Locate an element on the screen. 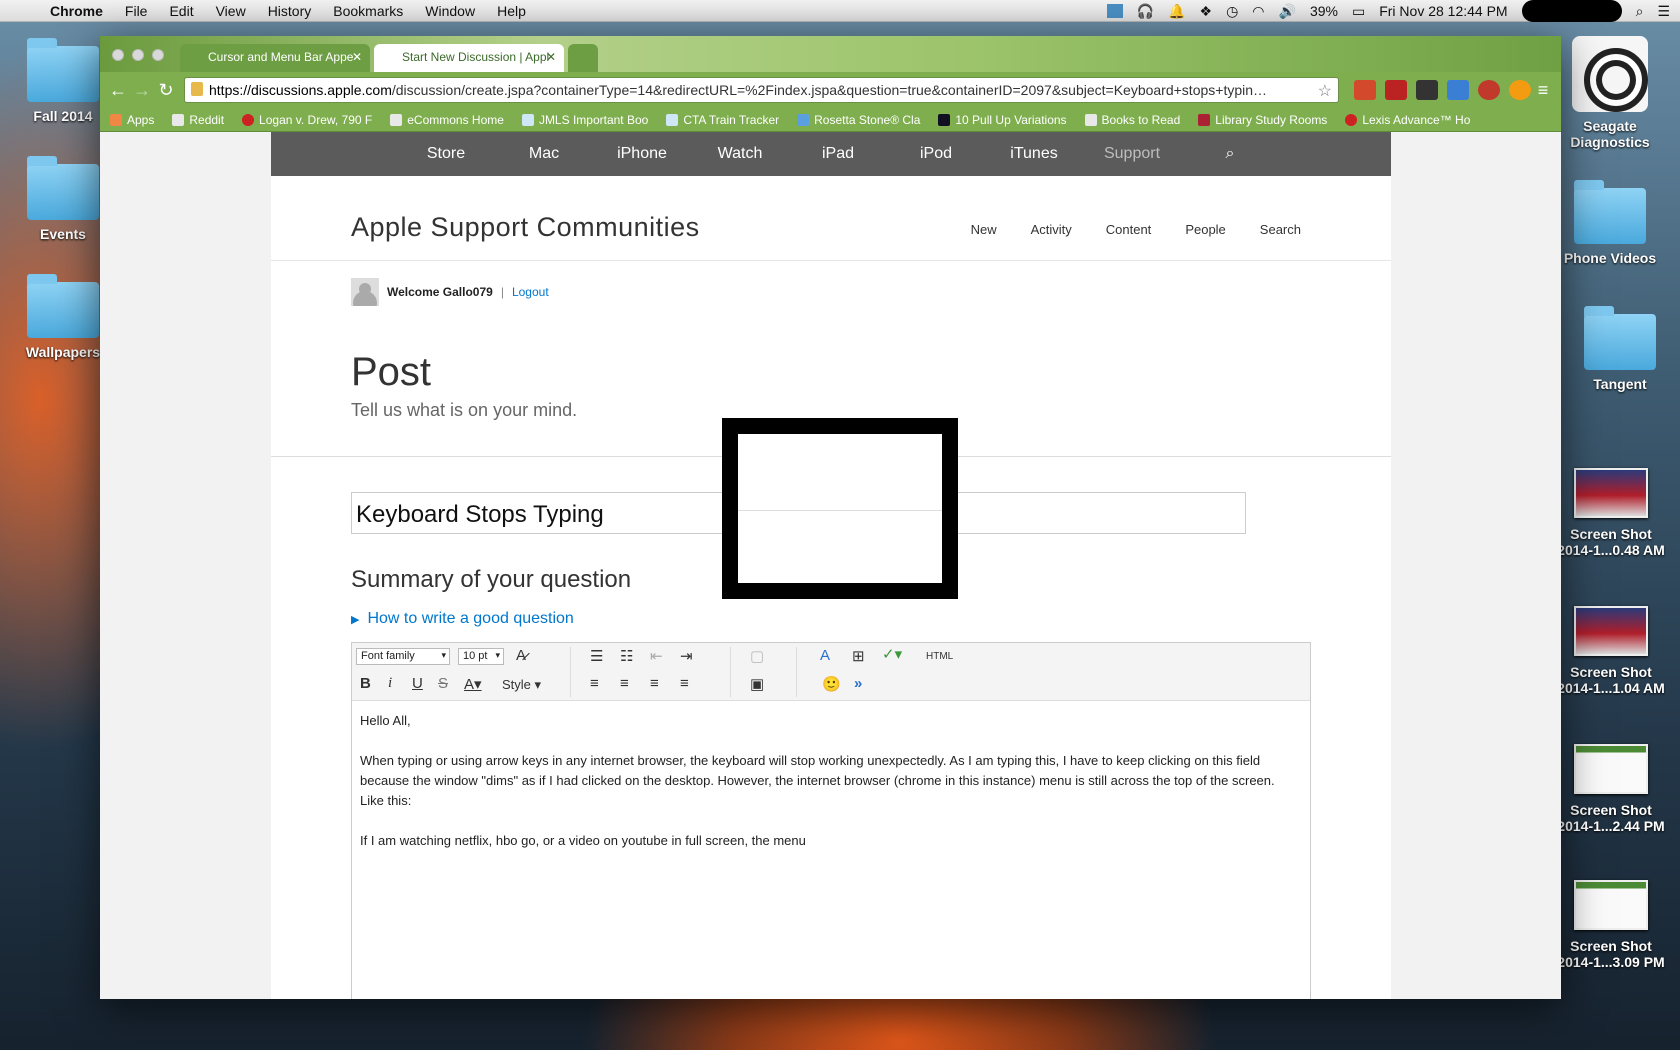 This screenshot has width=1680, height=1050. translate-icon is located at coordinates (1458, 90).